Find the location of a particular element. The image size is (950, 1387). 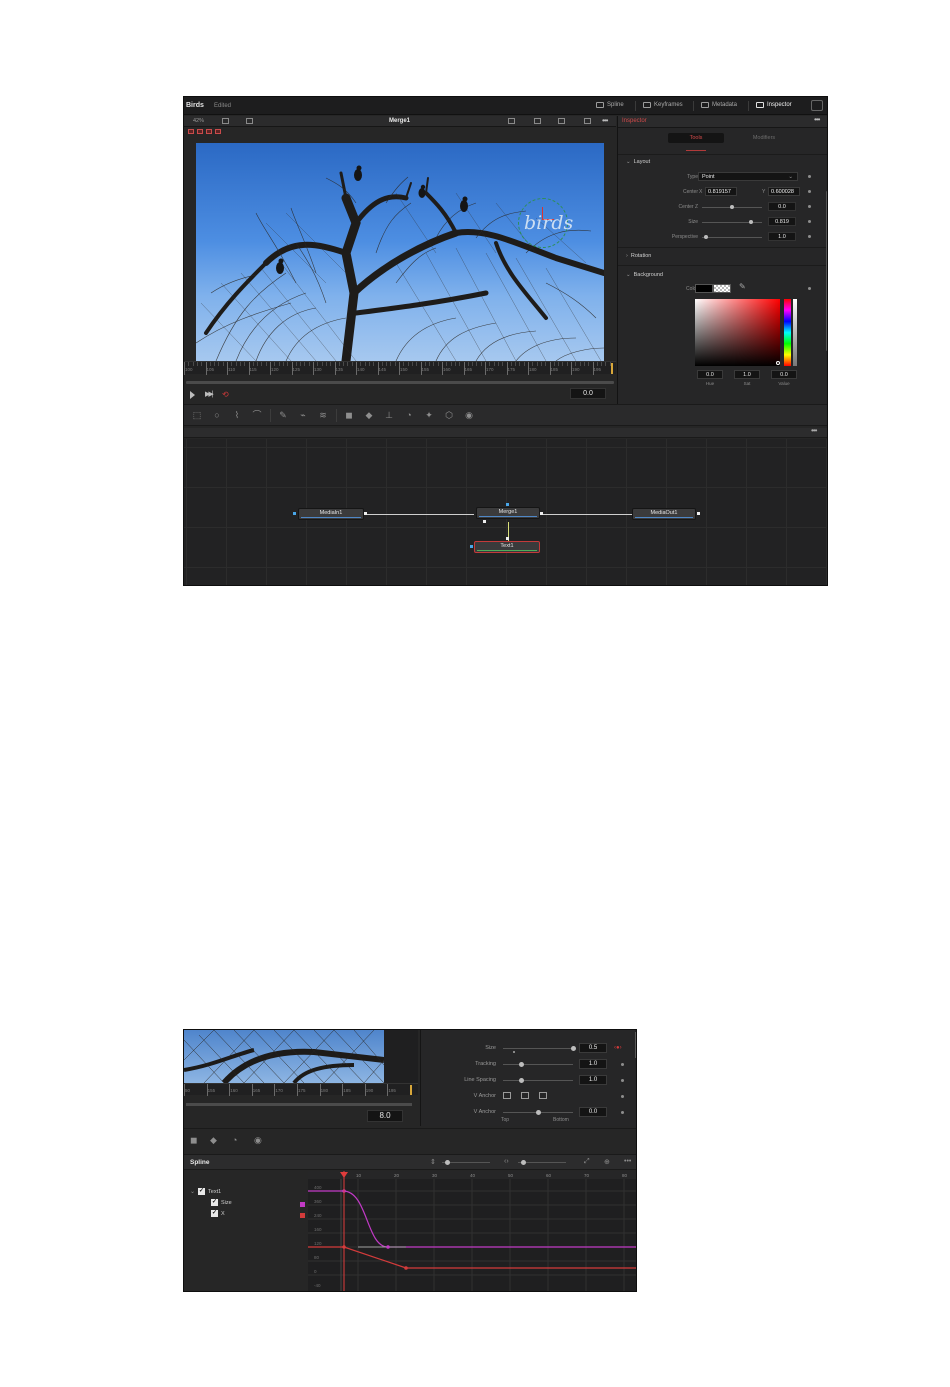

keyframe-active-icon: ‹●› is located at coordinates (618, 1048).